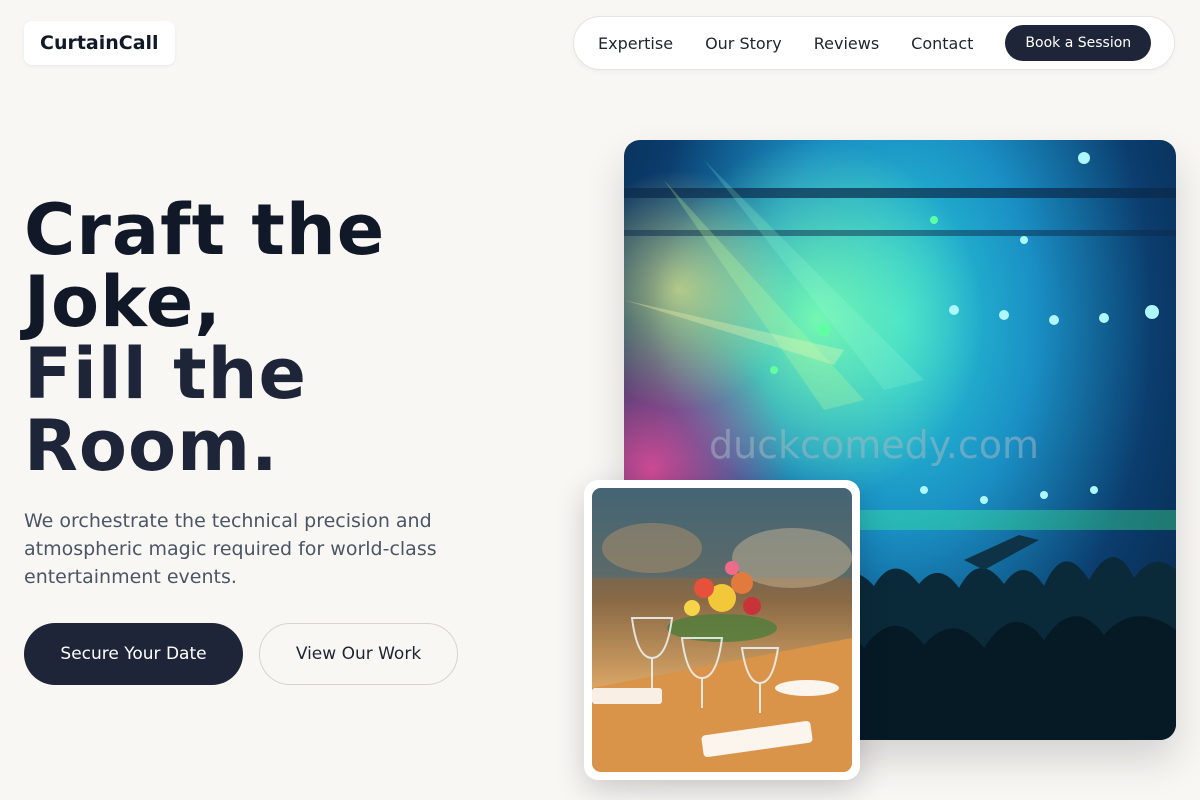 The image size is (1200, 800). I want to click on hero-headline: Craft the Joke, Fill the Room., so click(204, 338).